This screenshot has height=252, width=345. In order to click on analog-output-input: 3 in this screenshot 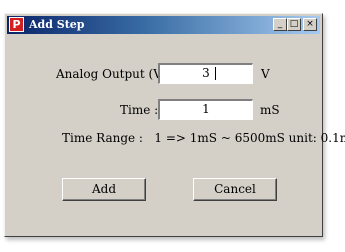, I will do `click(205, 73)`.